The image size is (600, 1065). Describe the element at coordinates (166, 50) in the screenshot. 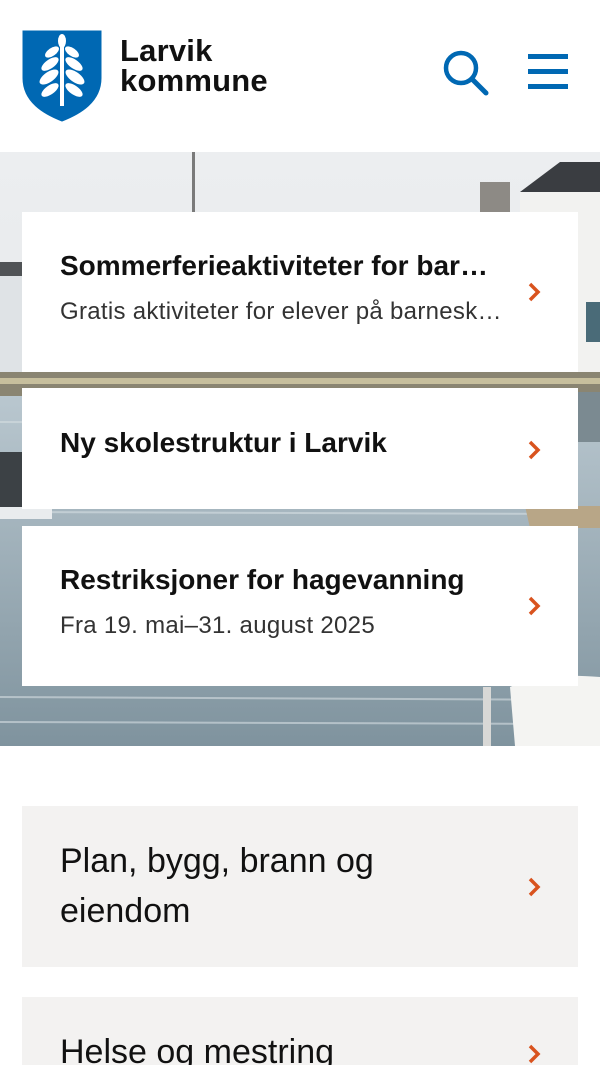

I see `site-name-line1: Larvik` at that location.